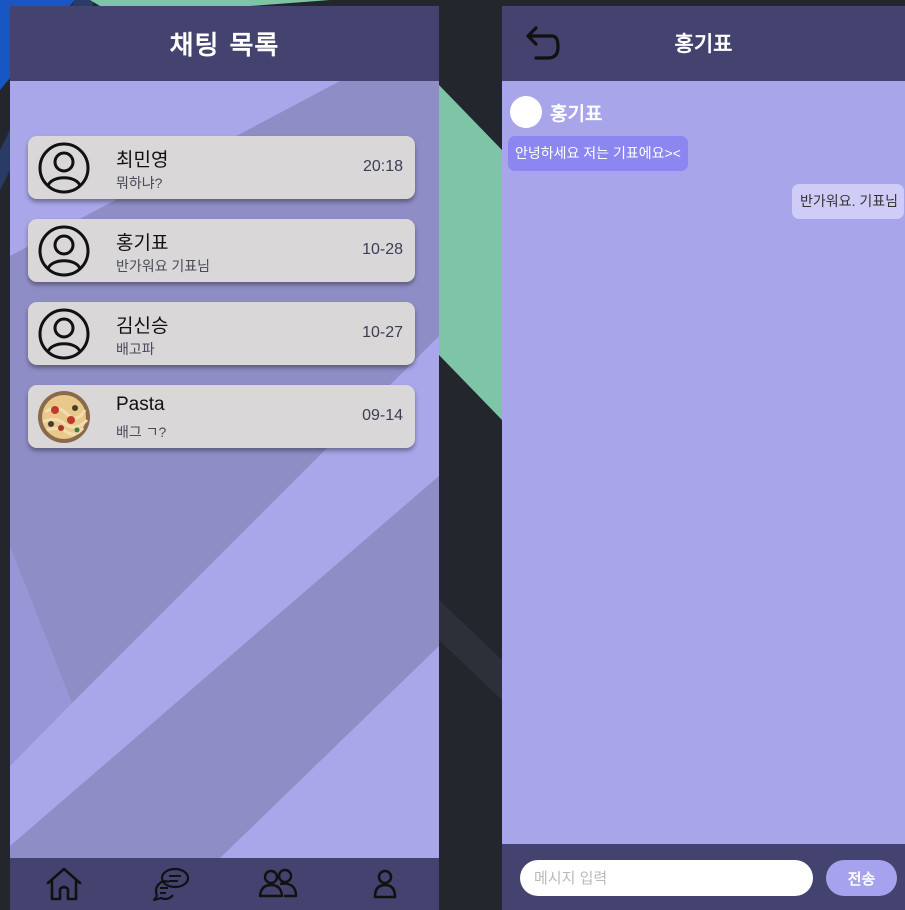 The image size is (905, 910). What do you see at coordinates (382, 332) in the screenshot?
I see `chat-item-time: 10-27` at bounding box center [382, 332].